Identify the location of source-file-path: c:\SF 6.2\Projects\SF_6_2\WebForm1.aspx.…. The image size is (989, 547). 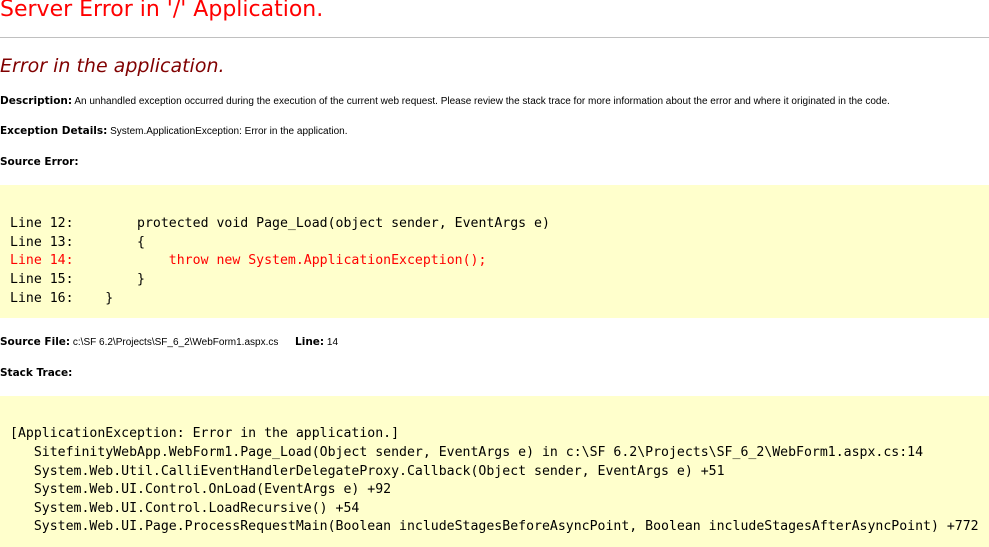
(175, 342).